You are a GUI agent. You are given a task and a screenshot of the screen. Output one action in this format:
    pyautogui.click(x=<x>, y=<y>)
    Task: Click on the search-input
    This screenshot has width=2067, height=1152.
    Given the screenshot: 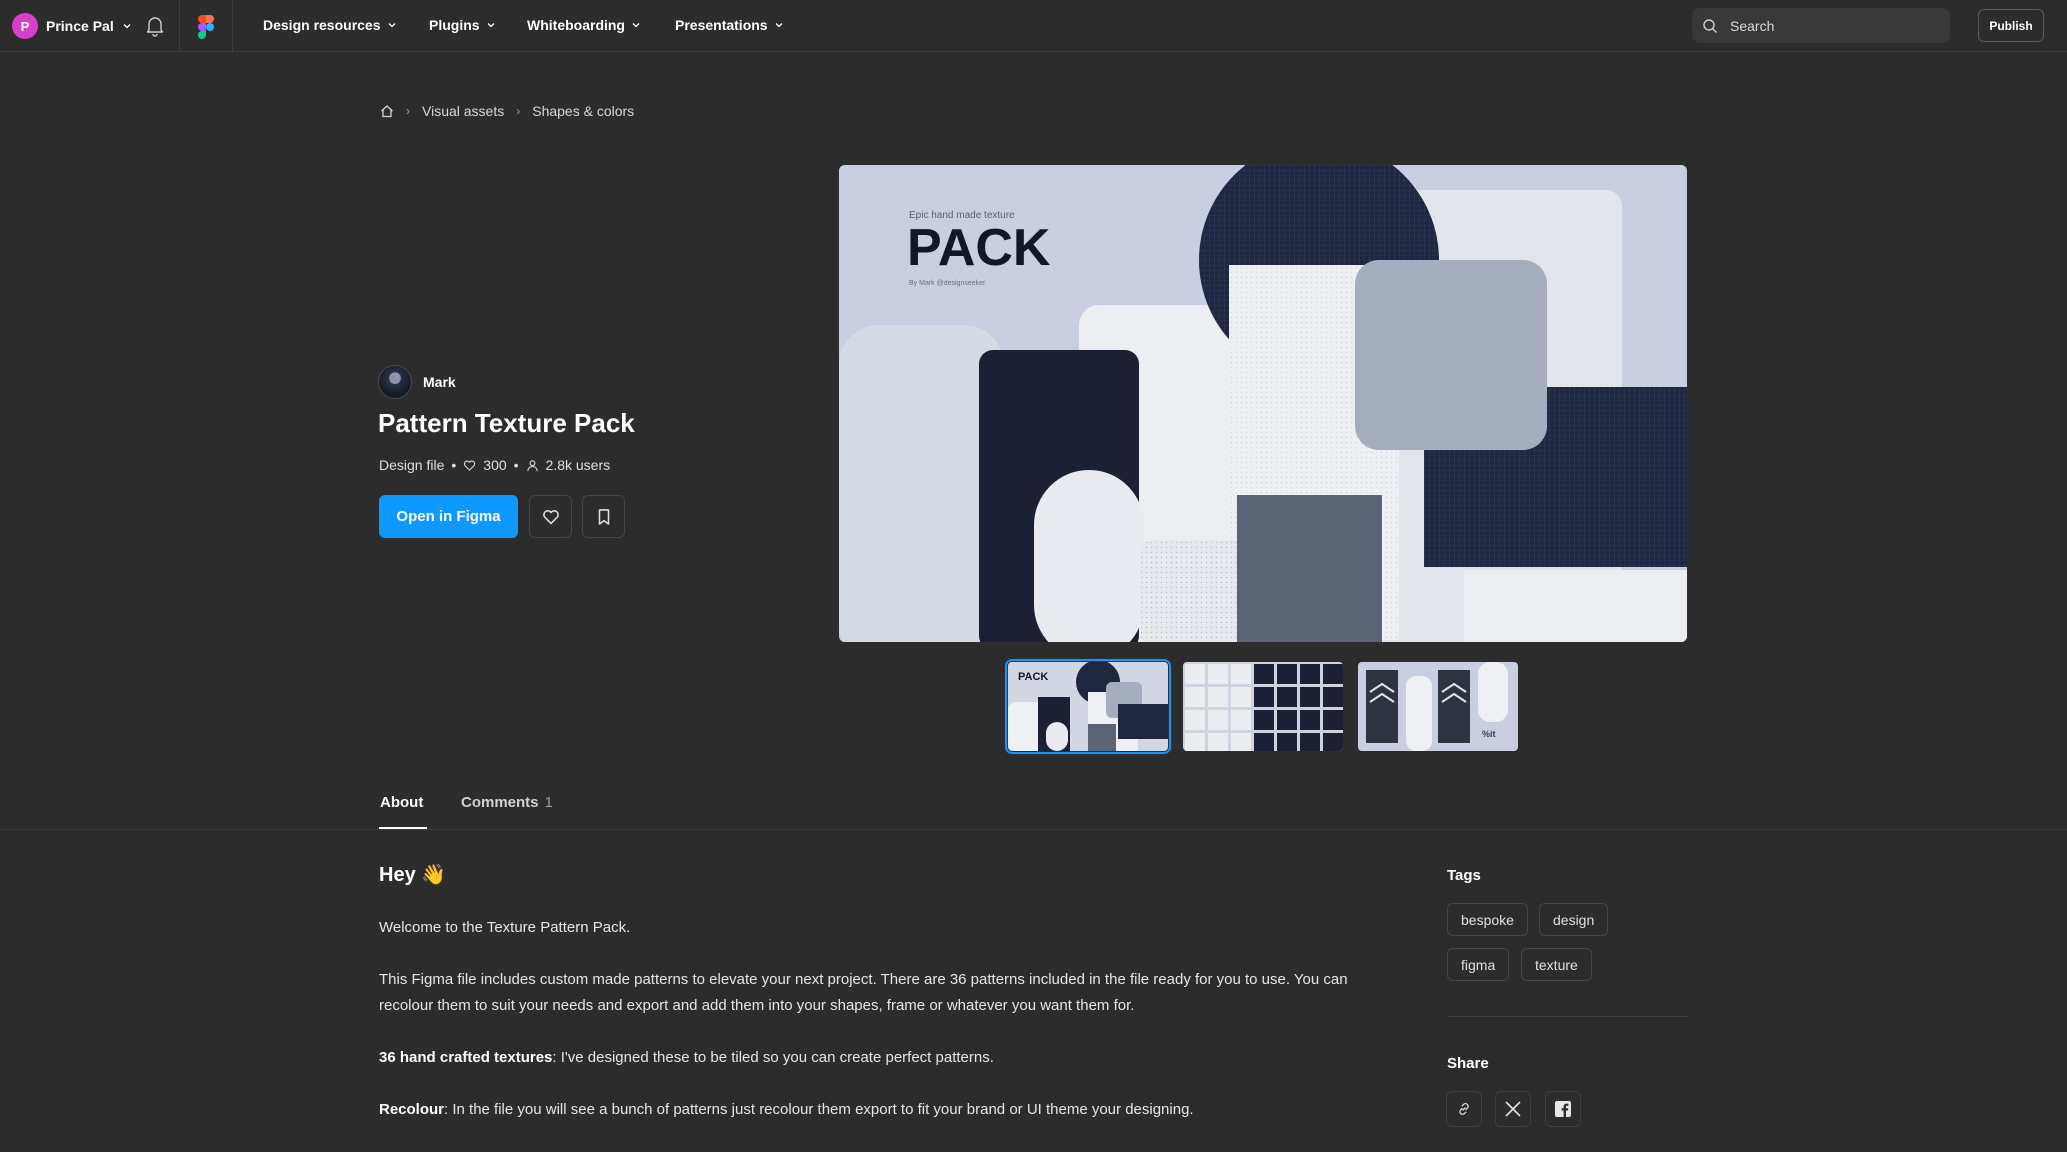 What is the action you would take?
    pyautogui.click(x=1830, y=25)
    